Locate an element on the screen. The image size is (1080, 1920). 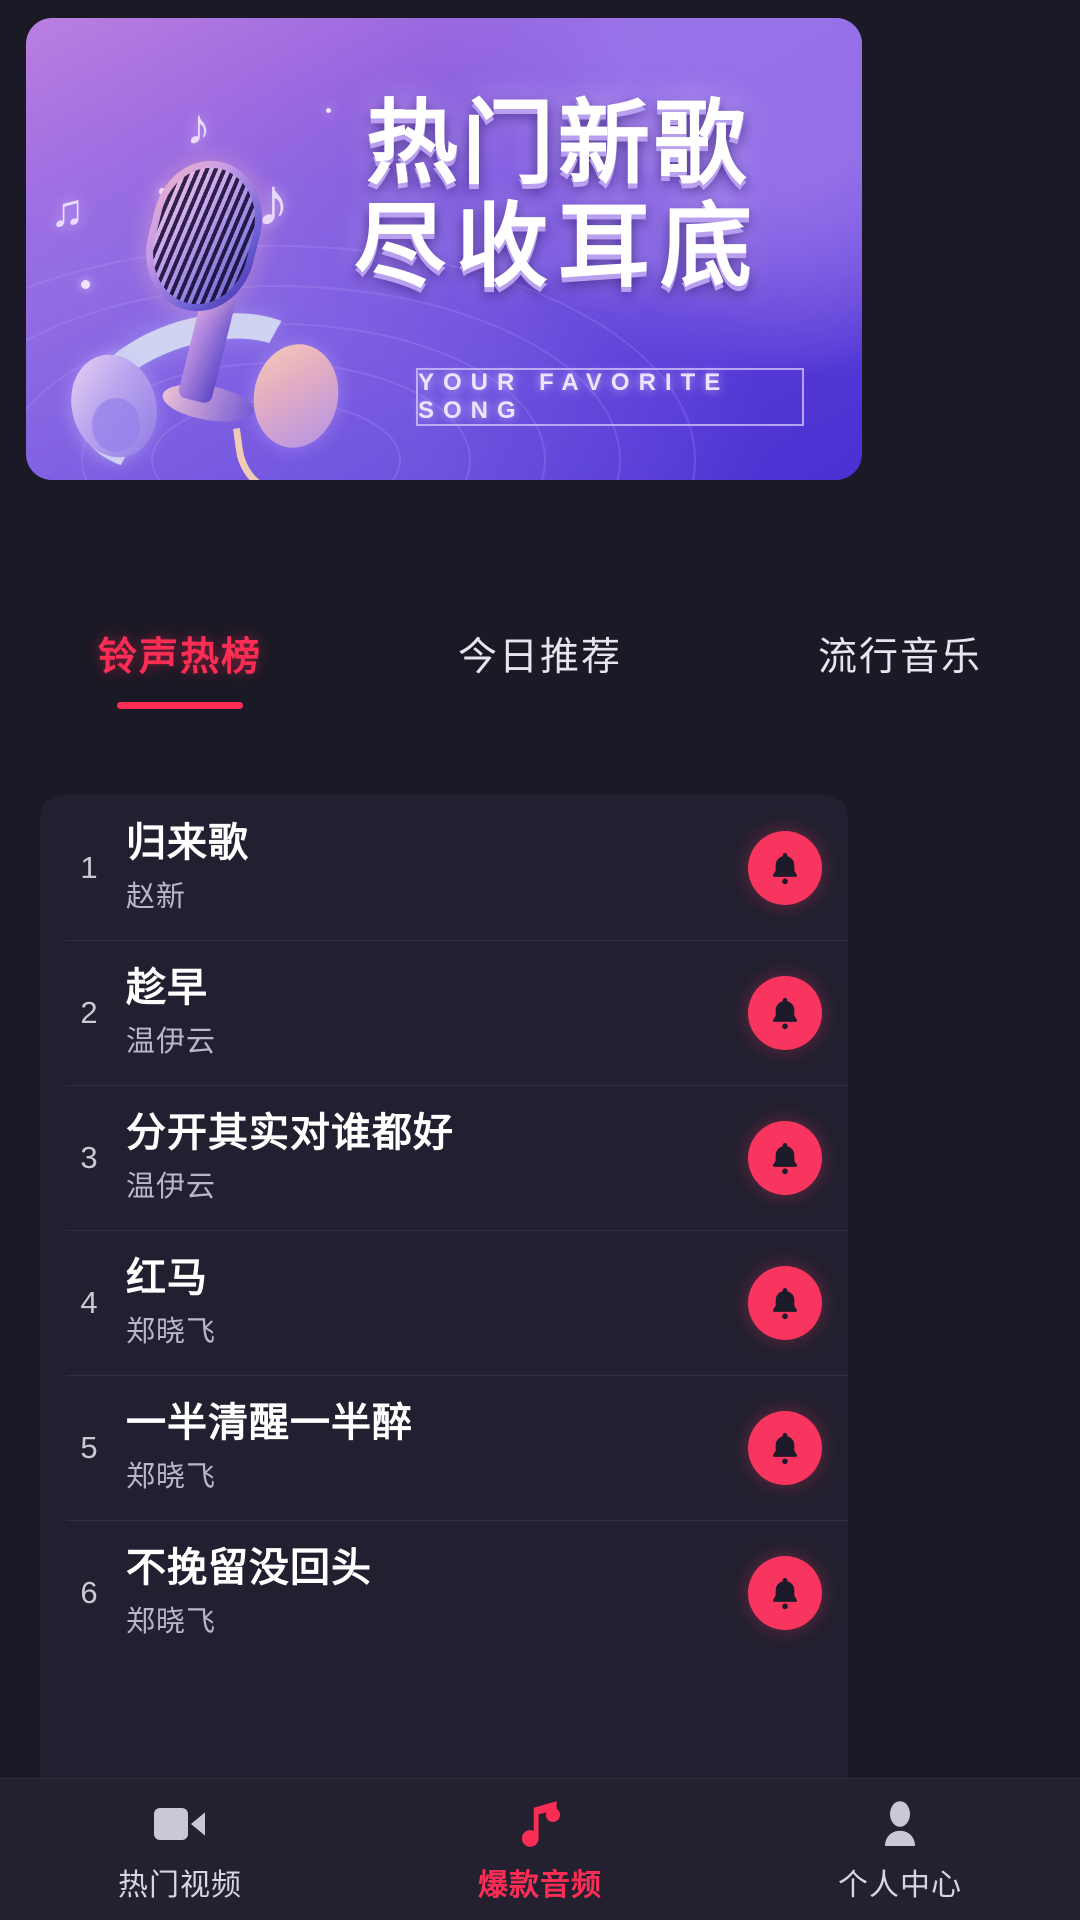
song-title: 红马 is located at coordinates (167, 1277).